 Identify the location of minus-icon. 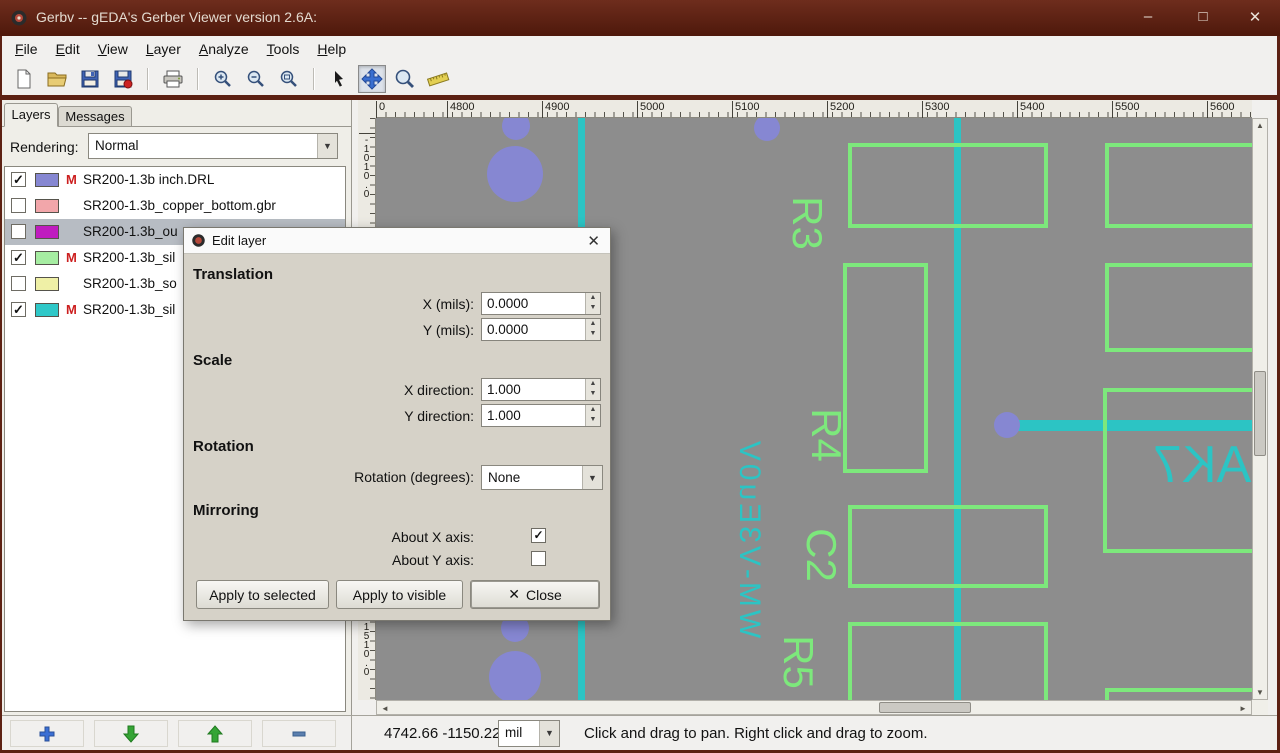
(299, 733).